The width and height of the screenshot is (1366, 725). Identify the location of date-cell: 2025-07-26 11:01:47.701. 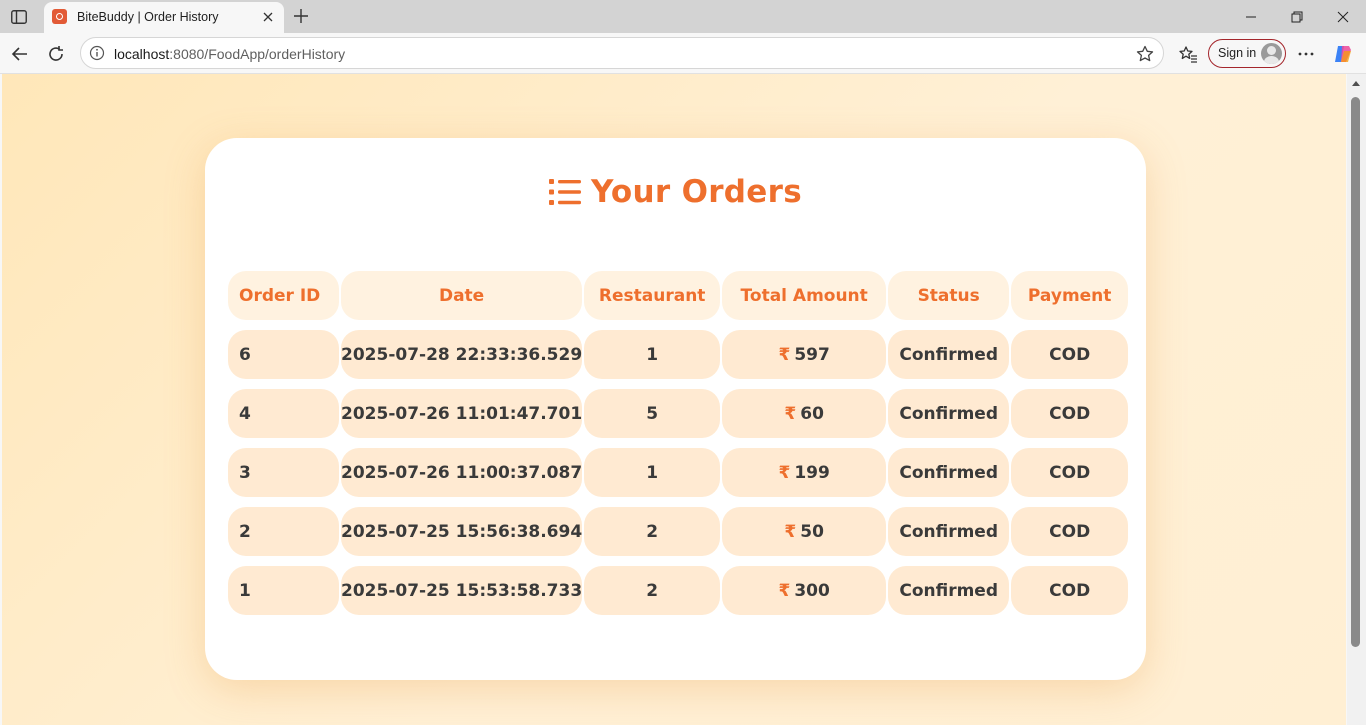
(462, 413).